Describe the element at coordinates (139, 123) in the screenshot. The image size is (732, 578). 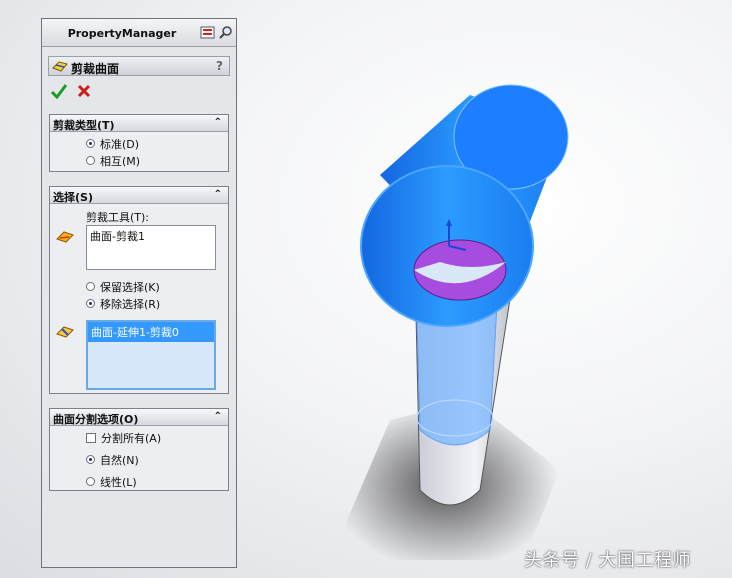
I see `trim-type-header: 剪裁类型(T) ⌃` at that location.